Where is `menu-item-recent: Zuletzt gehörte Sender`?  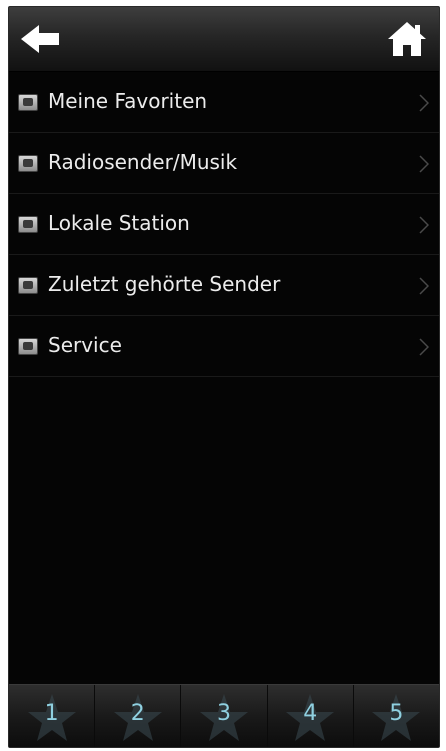 menu-item-recent: Zuletzt gehörte Sender is located at coordinates (224, 285).